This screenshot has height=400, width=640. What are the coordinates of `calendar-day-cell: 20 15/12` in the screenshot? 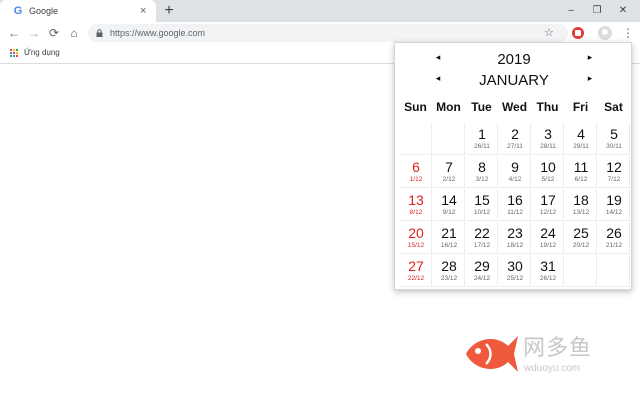 It's located at (416, 238).